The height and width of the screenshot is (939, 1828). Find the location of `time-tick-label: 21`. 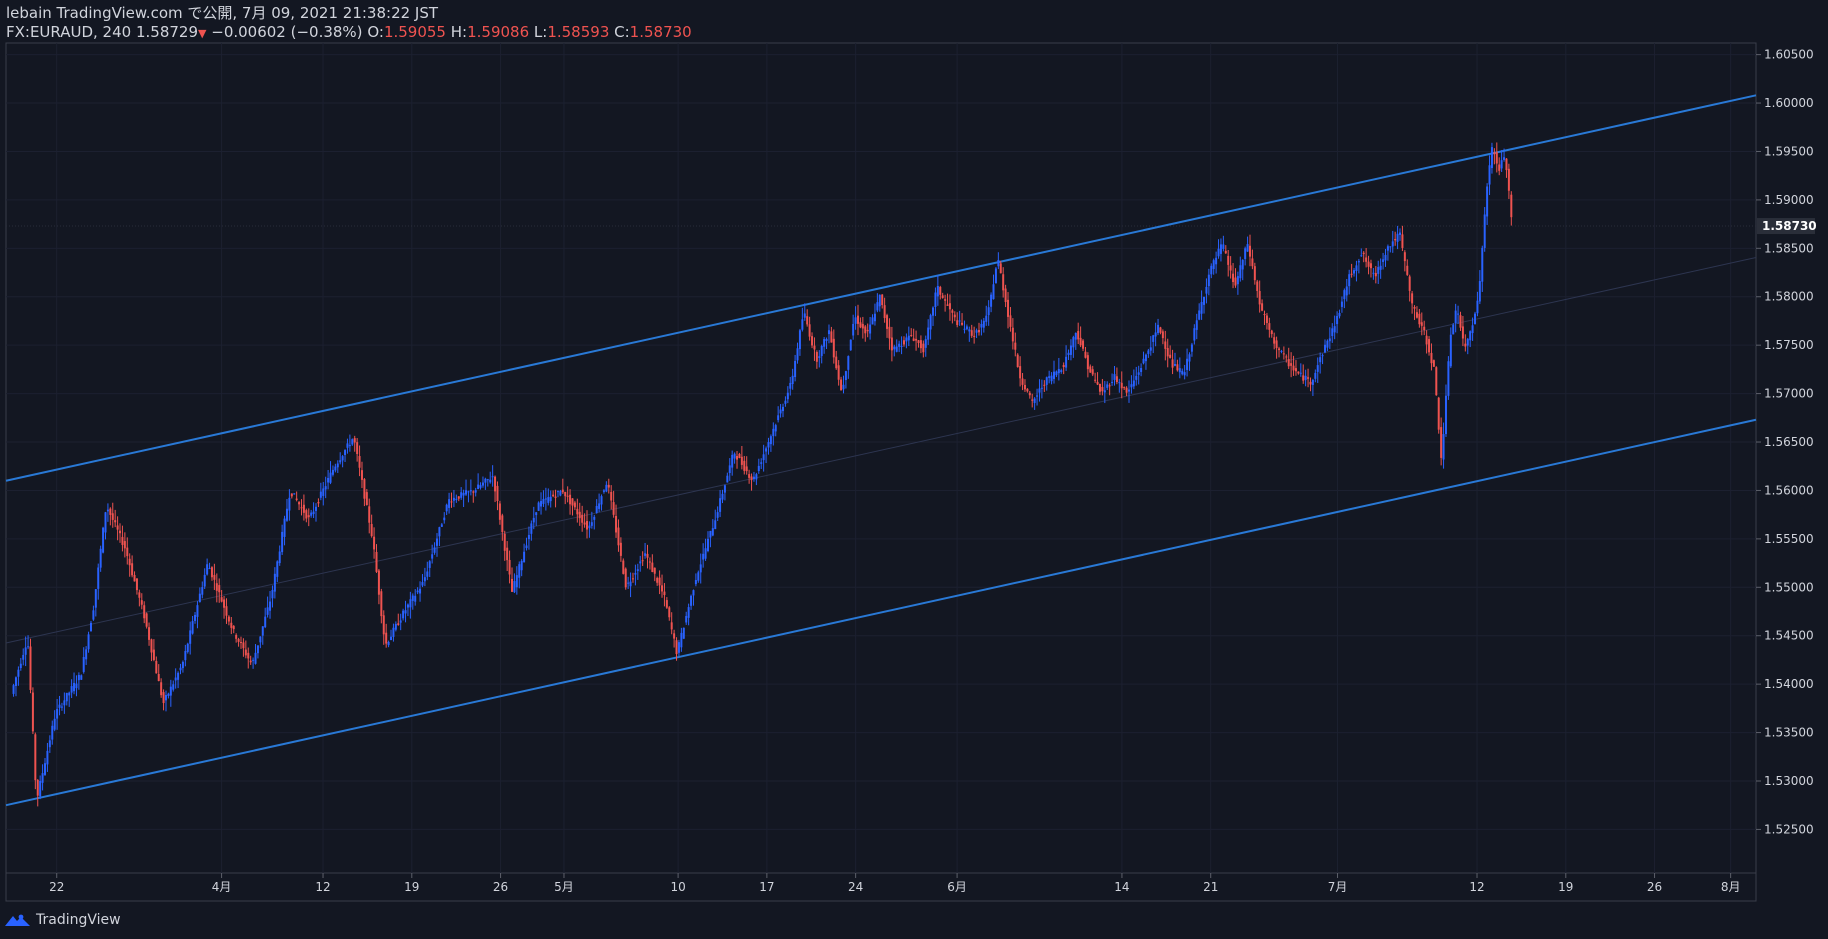

time-tick-label: 21 is located at coordinates (1210, 887).